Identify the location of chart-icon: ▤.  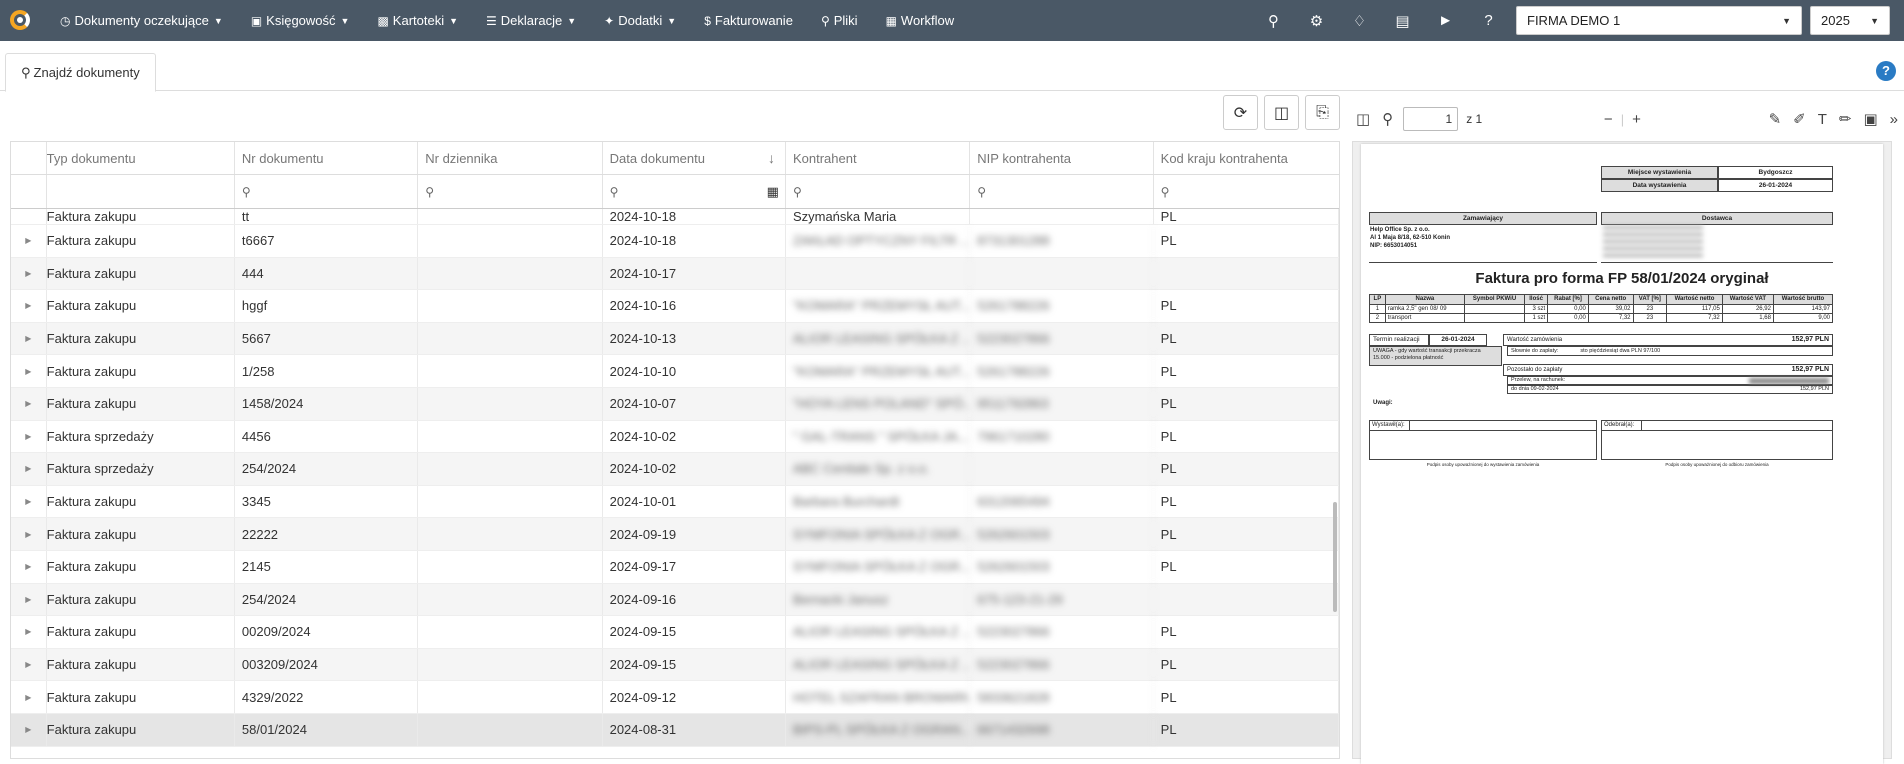
(1402, 21).